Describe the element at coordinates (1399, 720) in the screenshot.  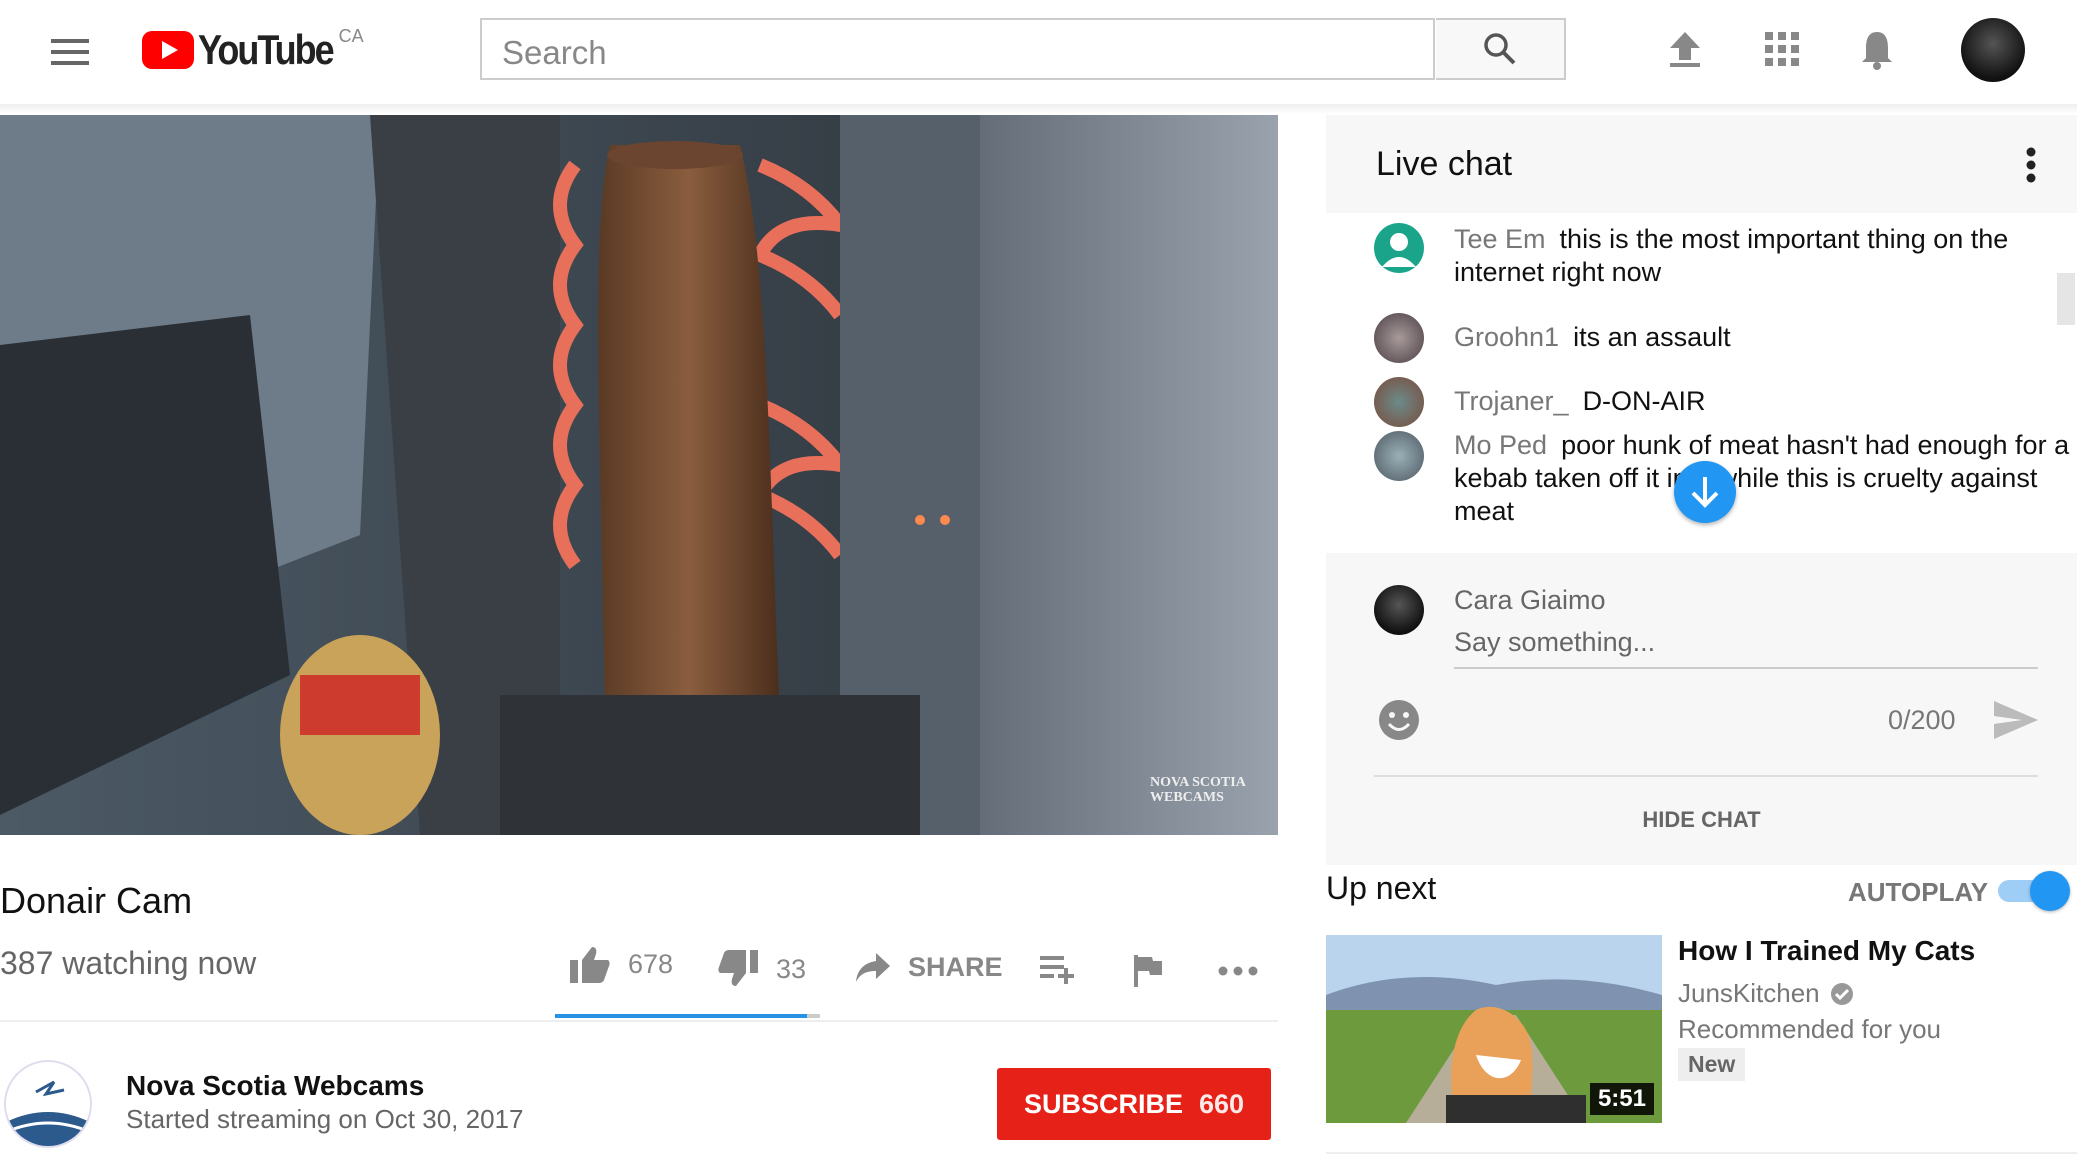
I see `emoji-icon` at that location.